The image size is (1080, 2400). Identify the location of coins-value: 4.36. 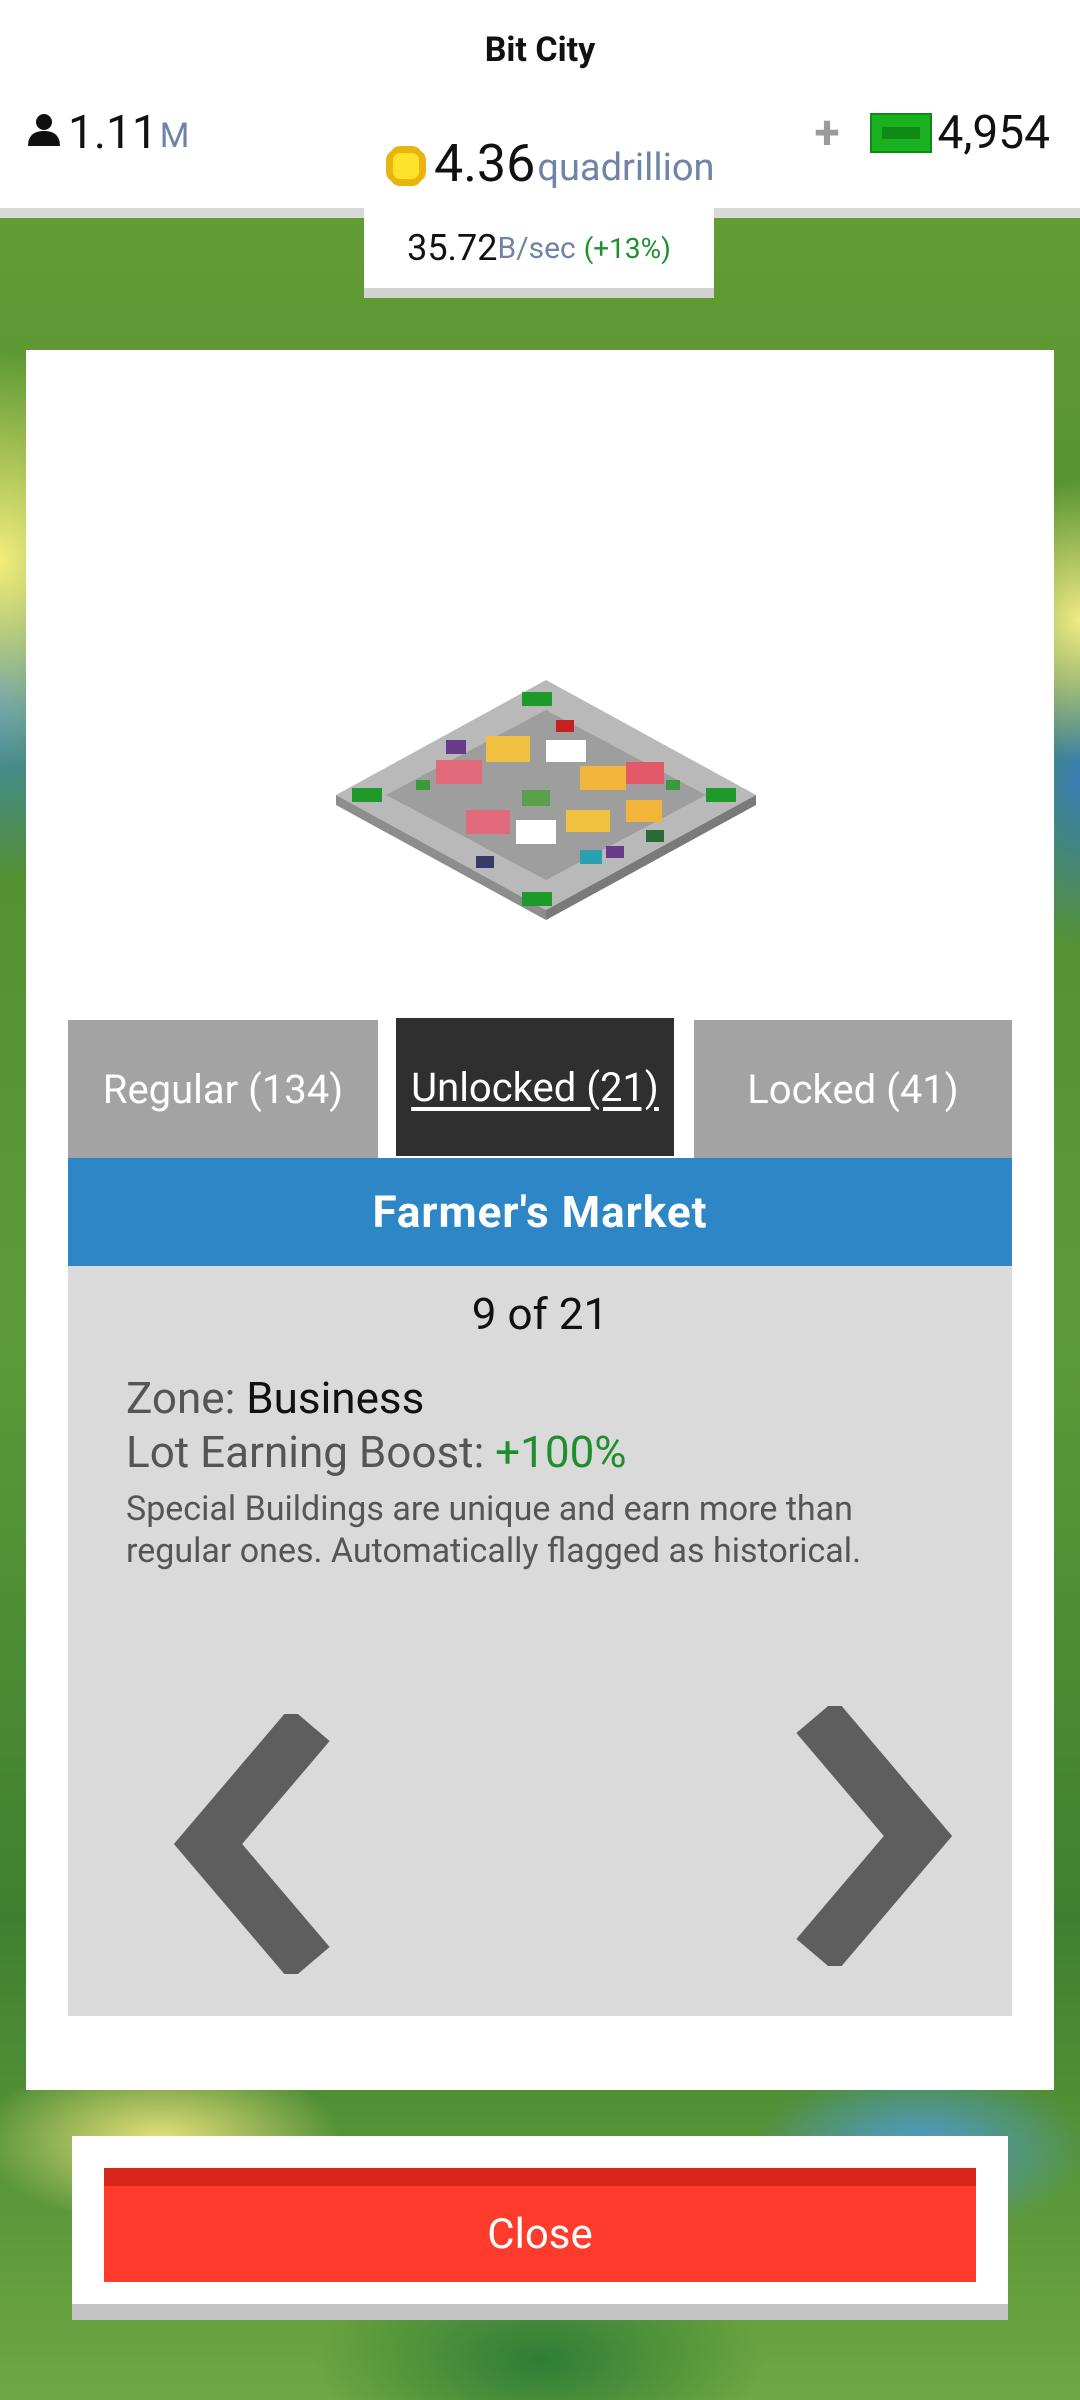
(485, 163).